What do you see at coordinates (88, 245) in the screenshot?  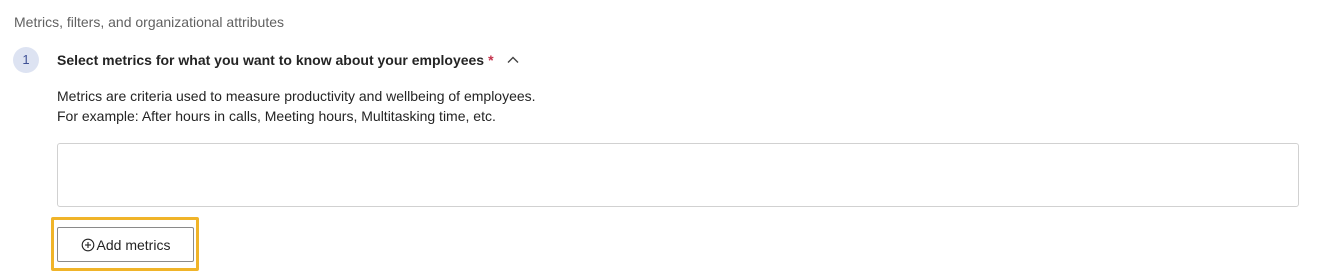 I see `add-circle-icon` at bounding box center [88, 245].